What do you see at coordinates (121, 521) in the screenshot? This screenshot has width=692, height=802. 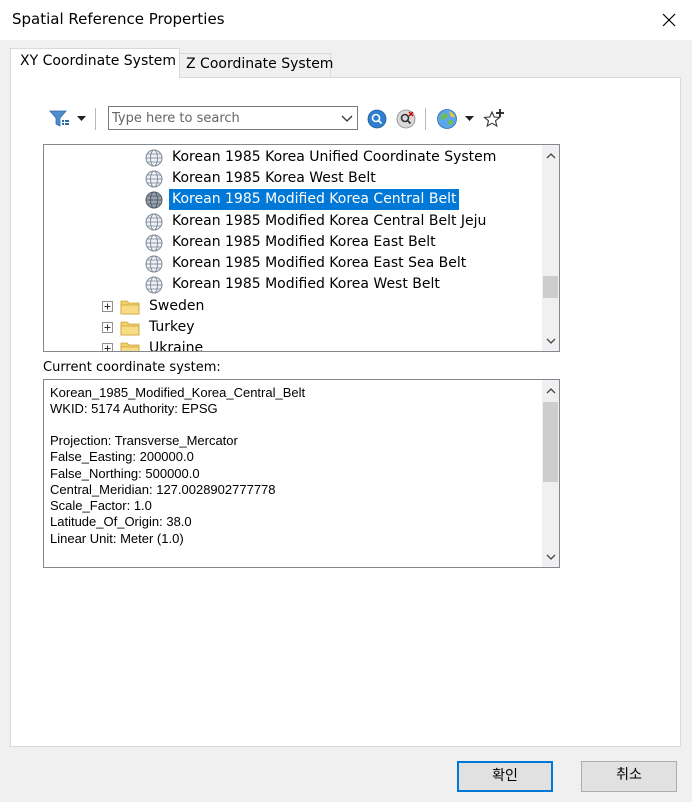 I see `detail-line: Latitude_Of_Origin: 38.0` at bounding box center [121, 521].